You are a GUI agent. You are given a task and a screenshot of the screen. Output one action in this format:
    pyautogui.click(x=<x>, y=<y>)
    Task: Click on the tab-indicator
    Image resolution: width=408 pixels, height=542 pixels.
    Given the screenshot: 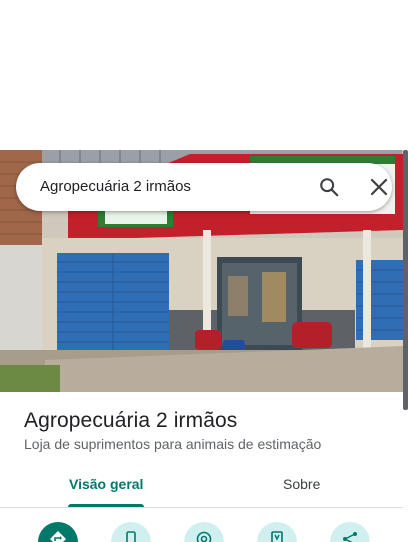 What is the action you would take?
    pyautogui.click(x=106, y=505)
    